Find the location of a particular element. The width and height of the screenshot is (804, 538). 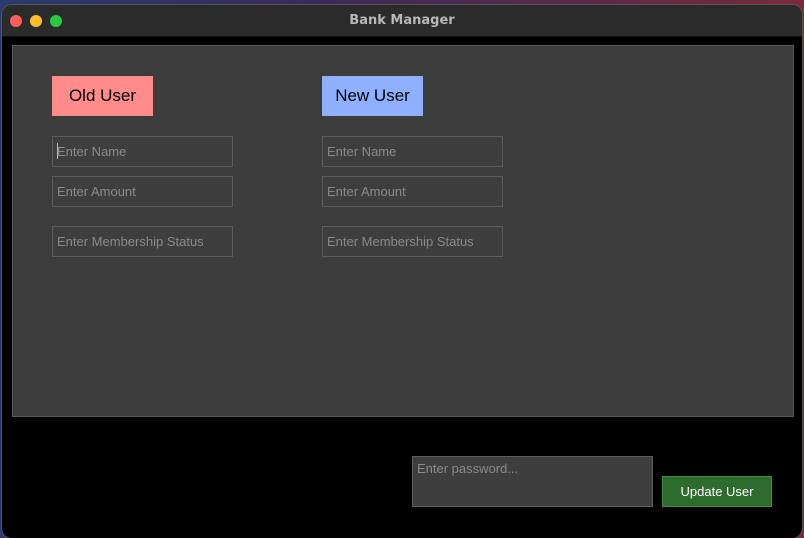

old-user-amount-input is located at coordinates (142, 191).